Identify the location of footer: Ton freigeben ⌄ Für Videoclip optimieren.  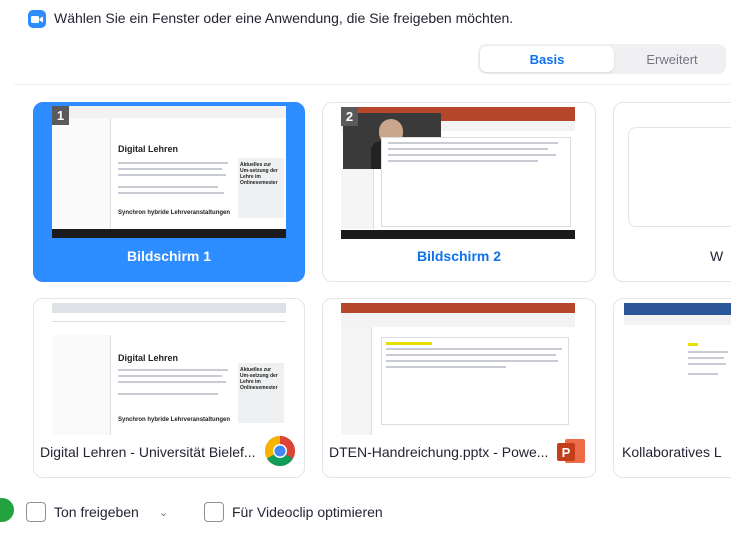
(372, 513).